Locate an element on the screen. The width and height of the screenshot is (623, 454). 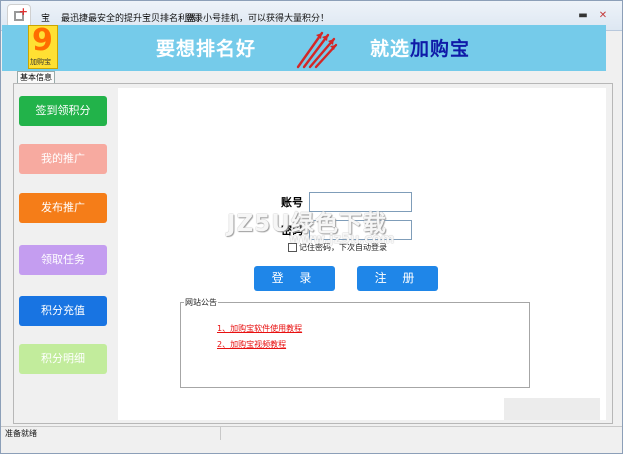
remember-checkbox is located at coordinates (292, 247).